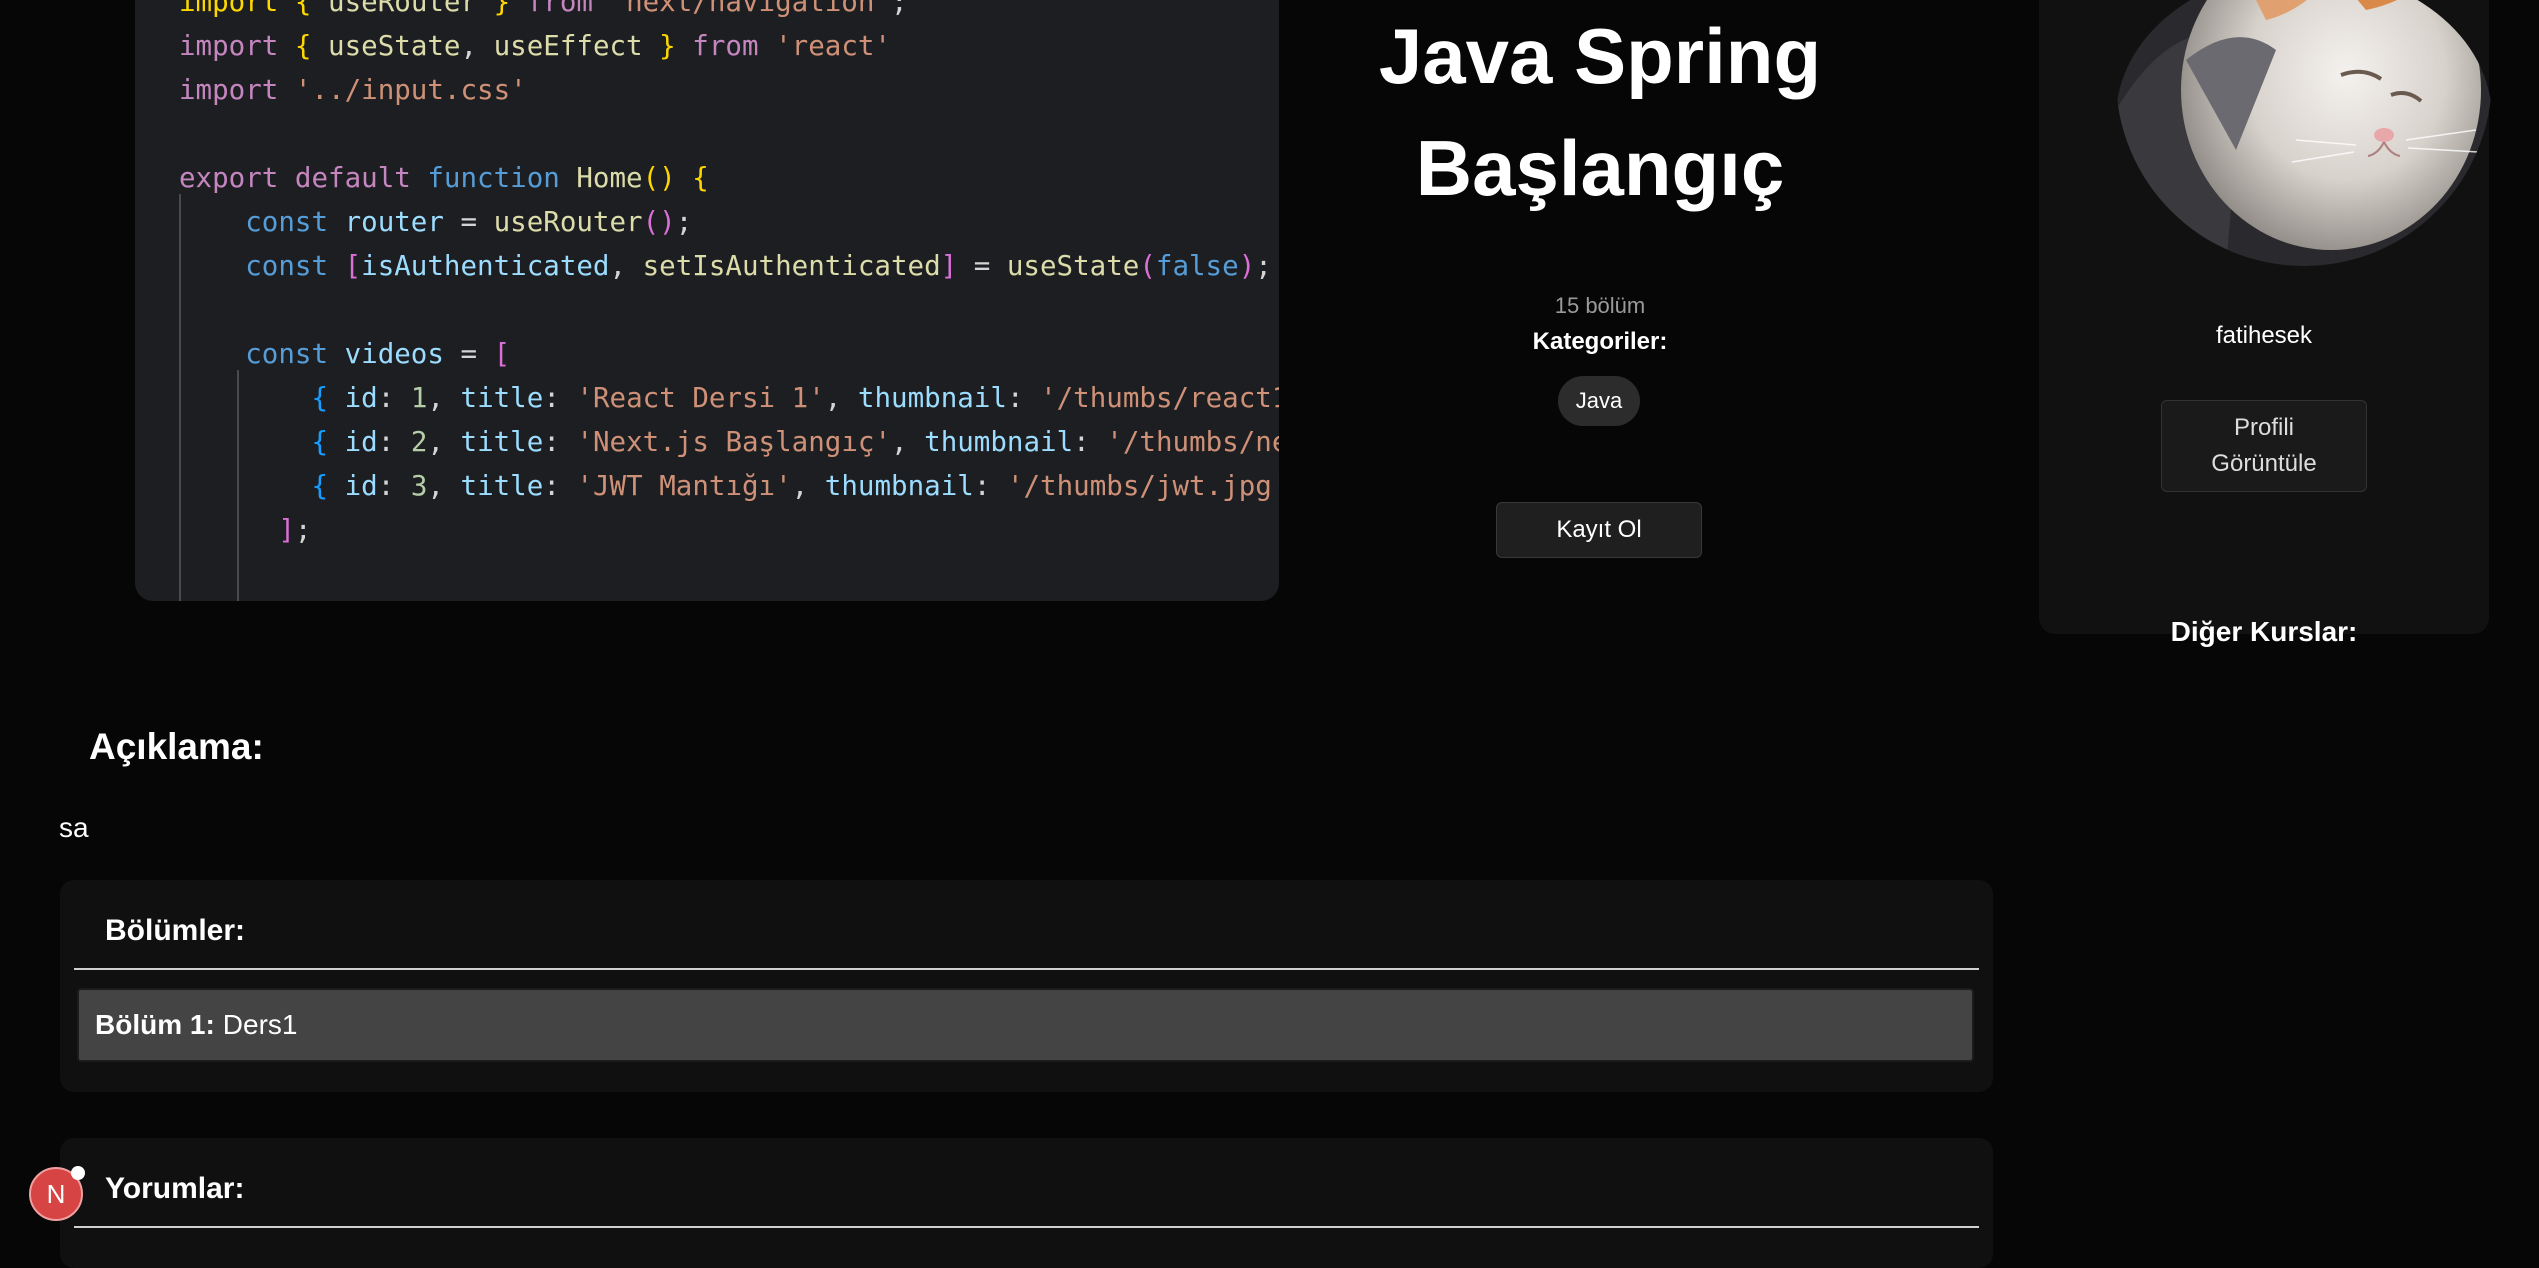 Image resolution: width=2539 pixels, height=1268 pixels. Describe the element at coordinates (729, 222) in the screenshot. I see `code-line: const router = useRouter();` at that location.